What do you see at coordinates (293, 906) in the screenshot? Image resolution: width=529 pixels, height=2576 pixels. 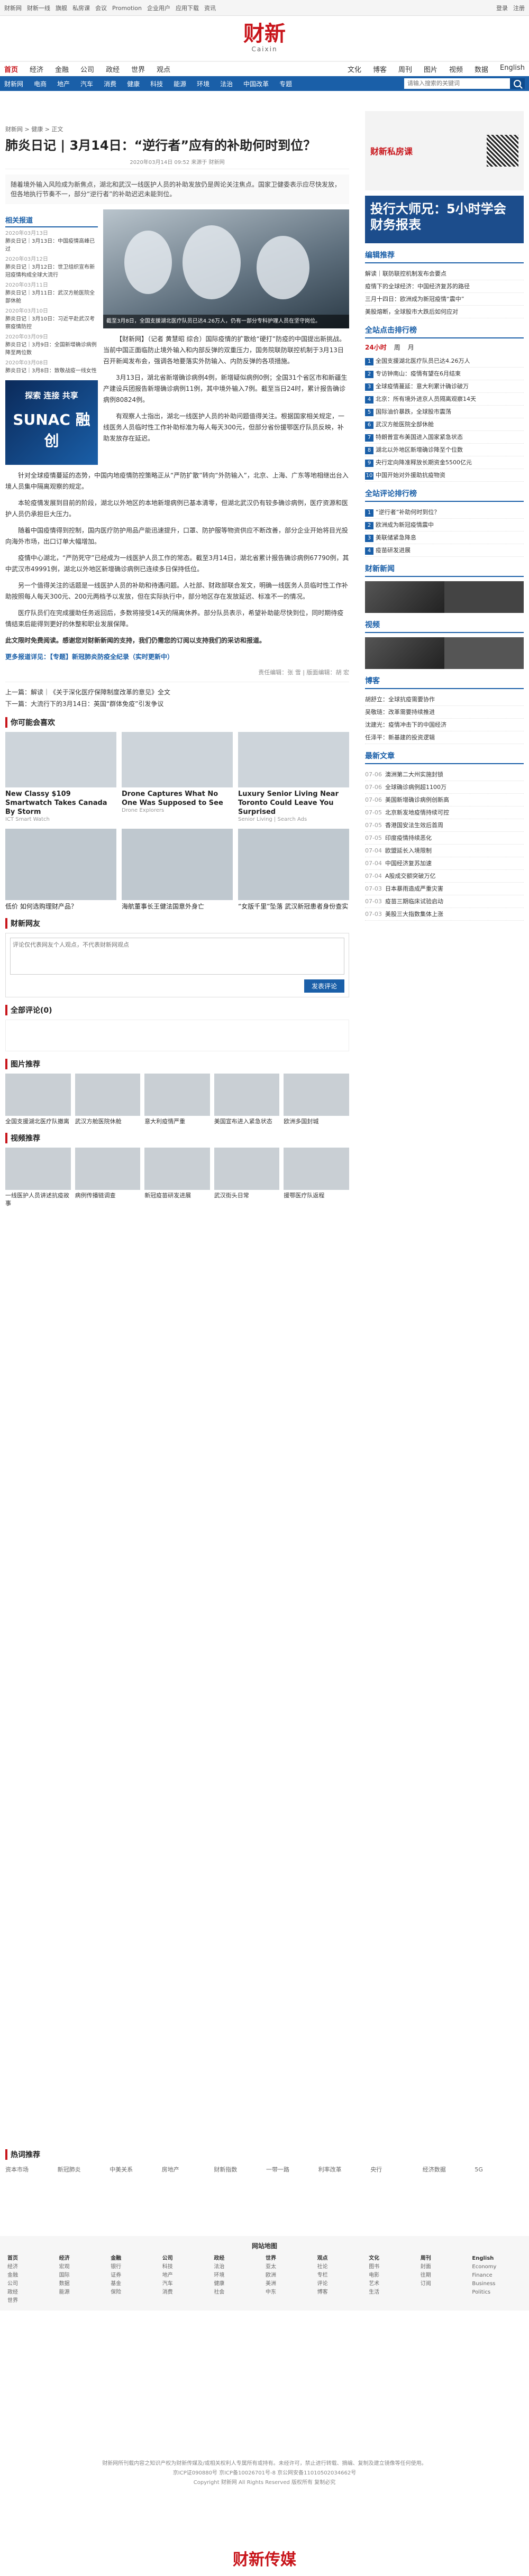 I see `recommend-title: “女版千里”坠落 武汉新冠患者身份查实` at bounding box center [293, 906].